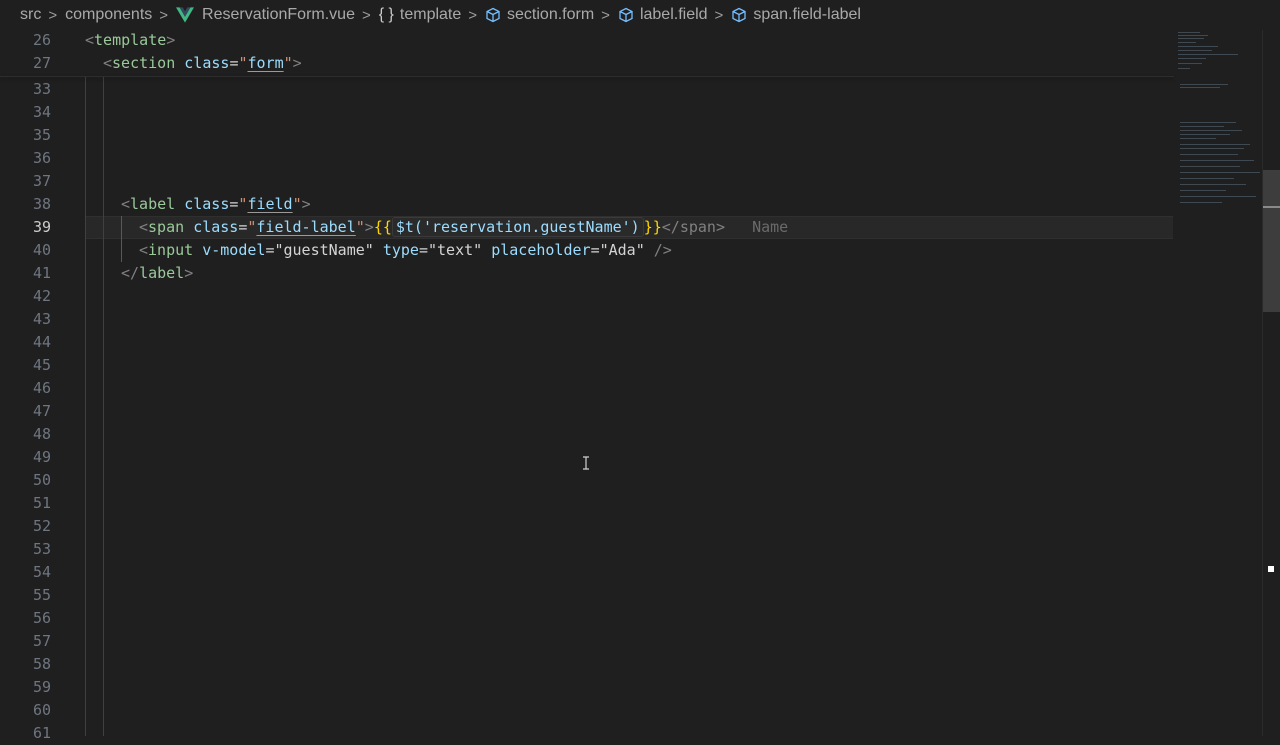 The image size is (1280, 745). I want to click on code-line-27: <section class="form">, so click(202, 63).